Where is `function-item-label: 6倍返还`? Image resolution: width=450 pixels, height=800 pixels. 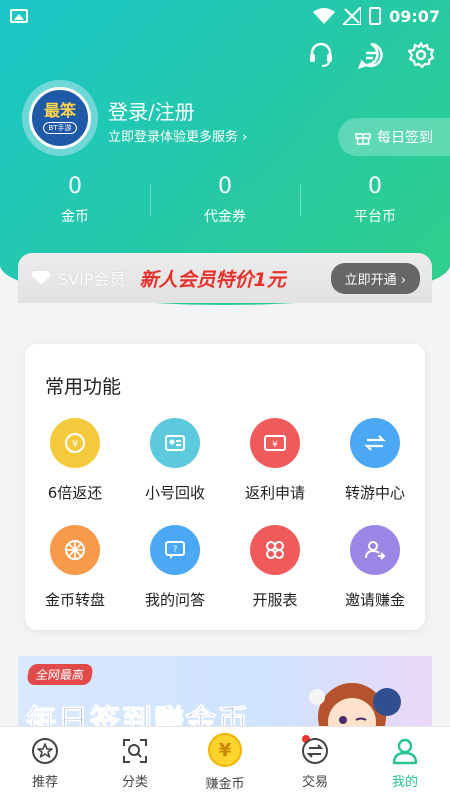
function-item-label: 6倍返还 is located at coordinates (75, 493).